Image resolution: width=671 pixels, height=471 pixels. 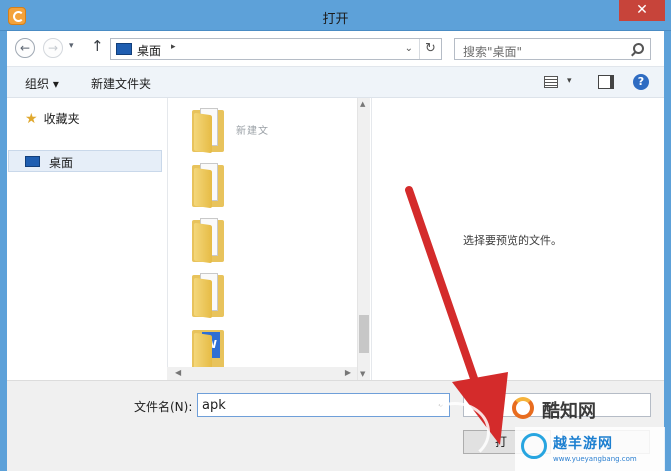 I want to click on word-document-folder-icon: W, so click(x=209, y=350).